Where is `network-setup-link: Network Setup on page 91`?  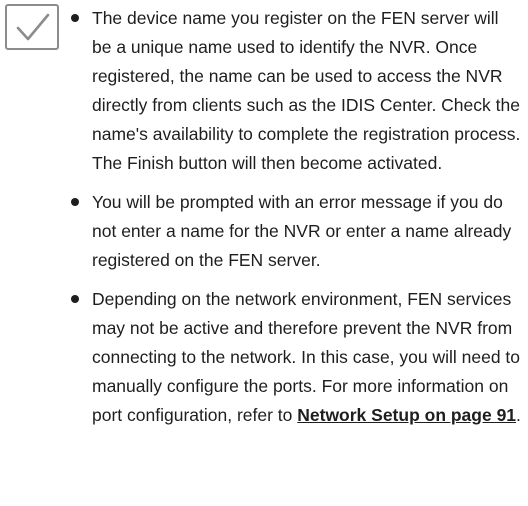
network-setup-link: Network Setup on page 91 is located at coordinates (406, 415).